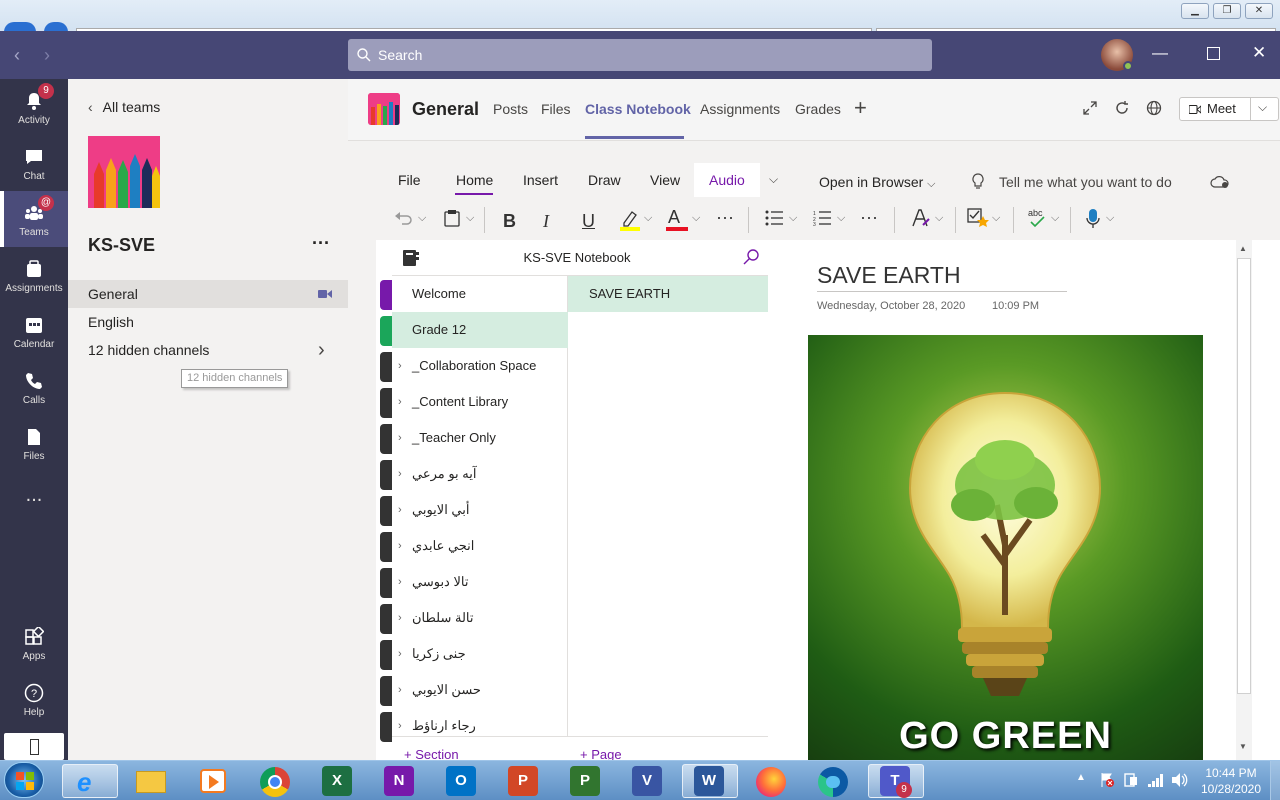  Describe the element at coordinates (648, 218) in the screenshot. I see `highlighter-dropdown-icon: ⌵` at that location.